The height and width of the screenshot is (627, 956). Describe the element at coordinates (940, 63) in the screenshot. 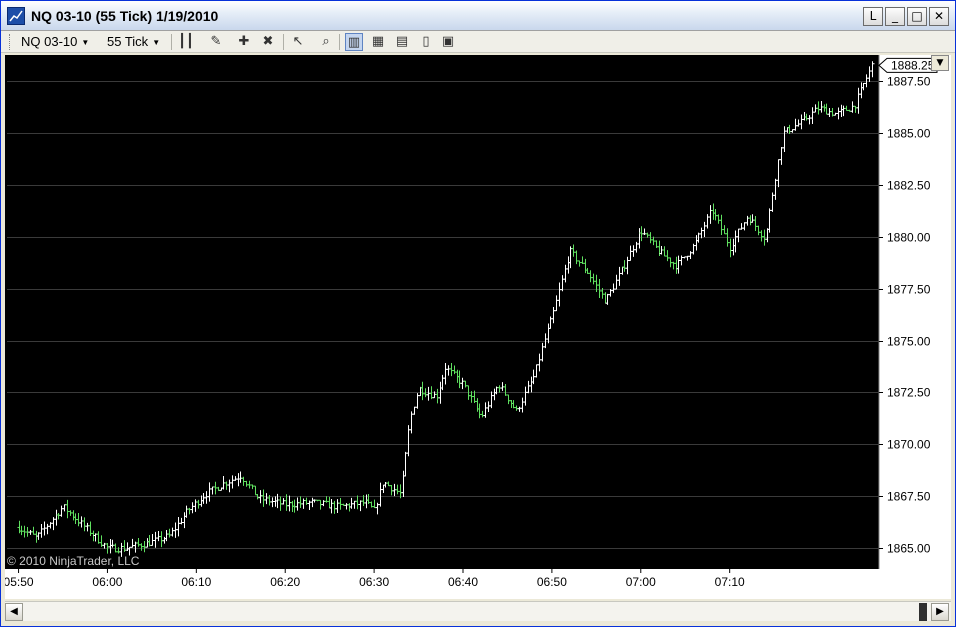

I see `panel-menu-button: ▼` at that location.